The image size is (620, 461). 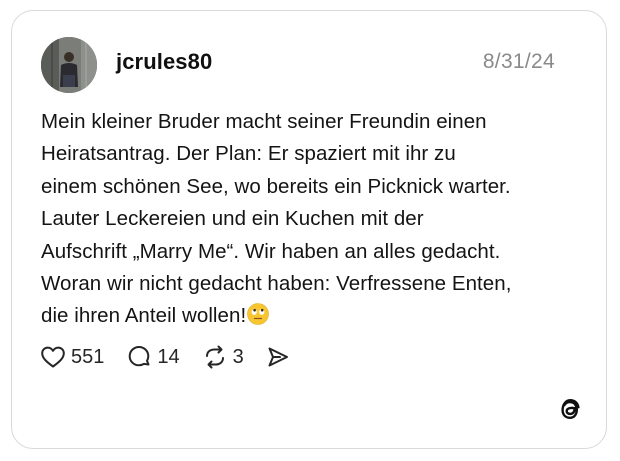 I want to click on heart-icon, so click(x=53, y=357).